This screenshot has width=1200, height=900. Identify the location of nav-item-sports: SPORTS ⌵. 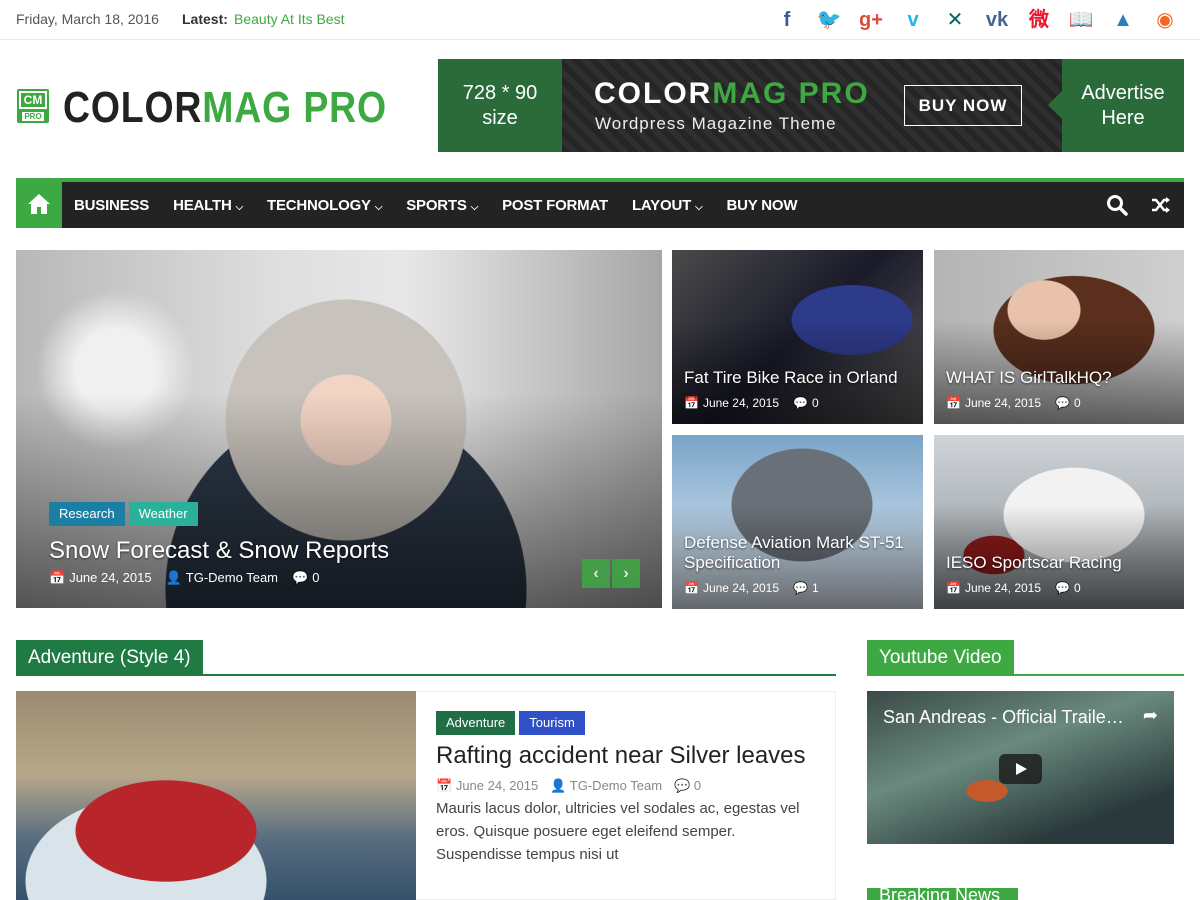
(442, 205).